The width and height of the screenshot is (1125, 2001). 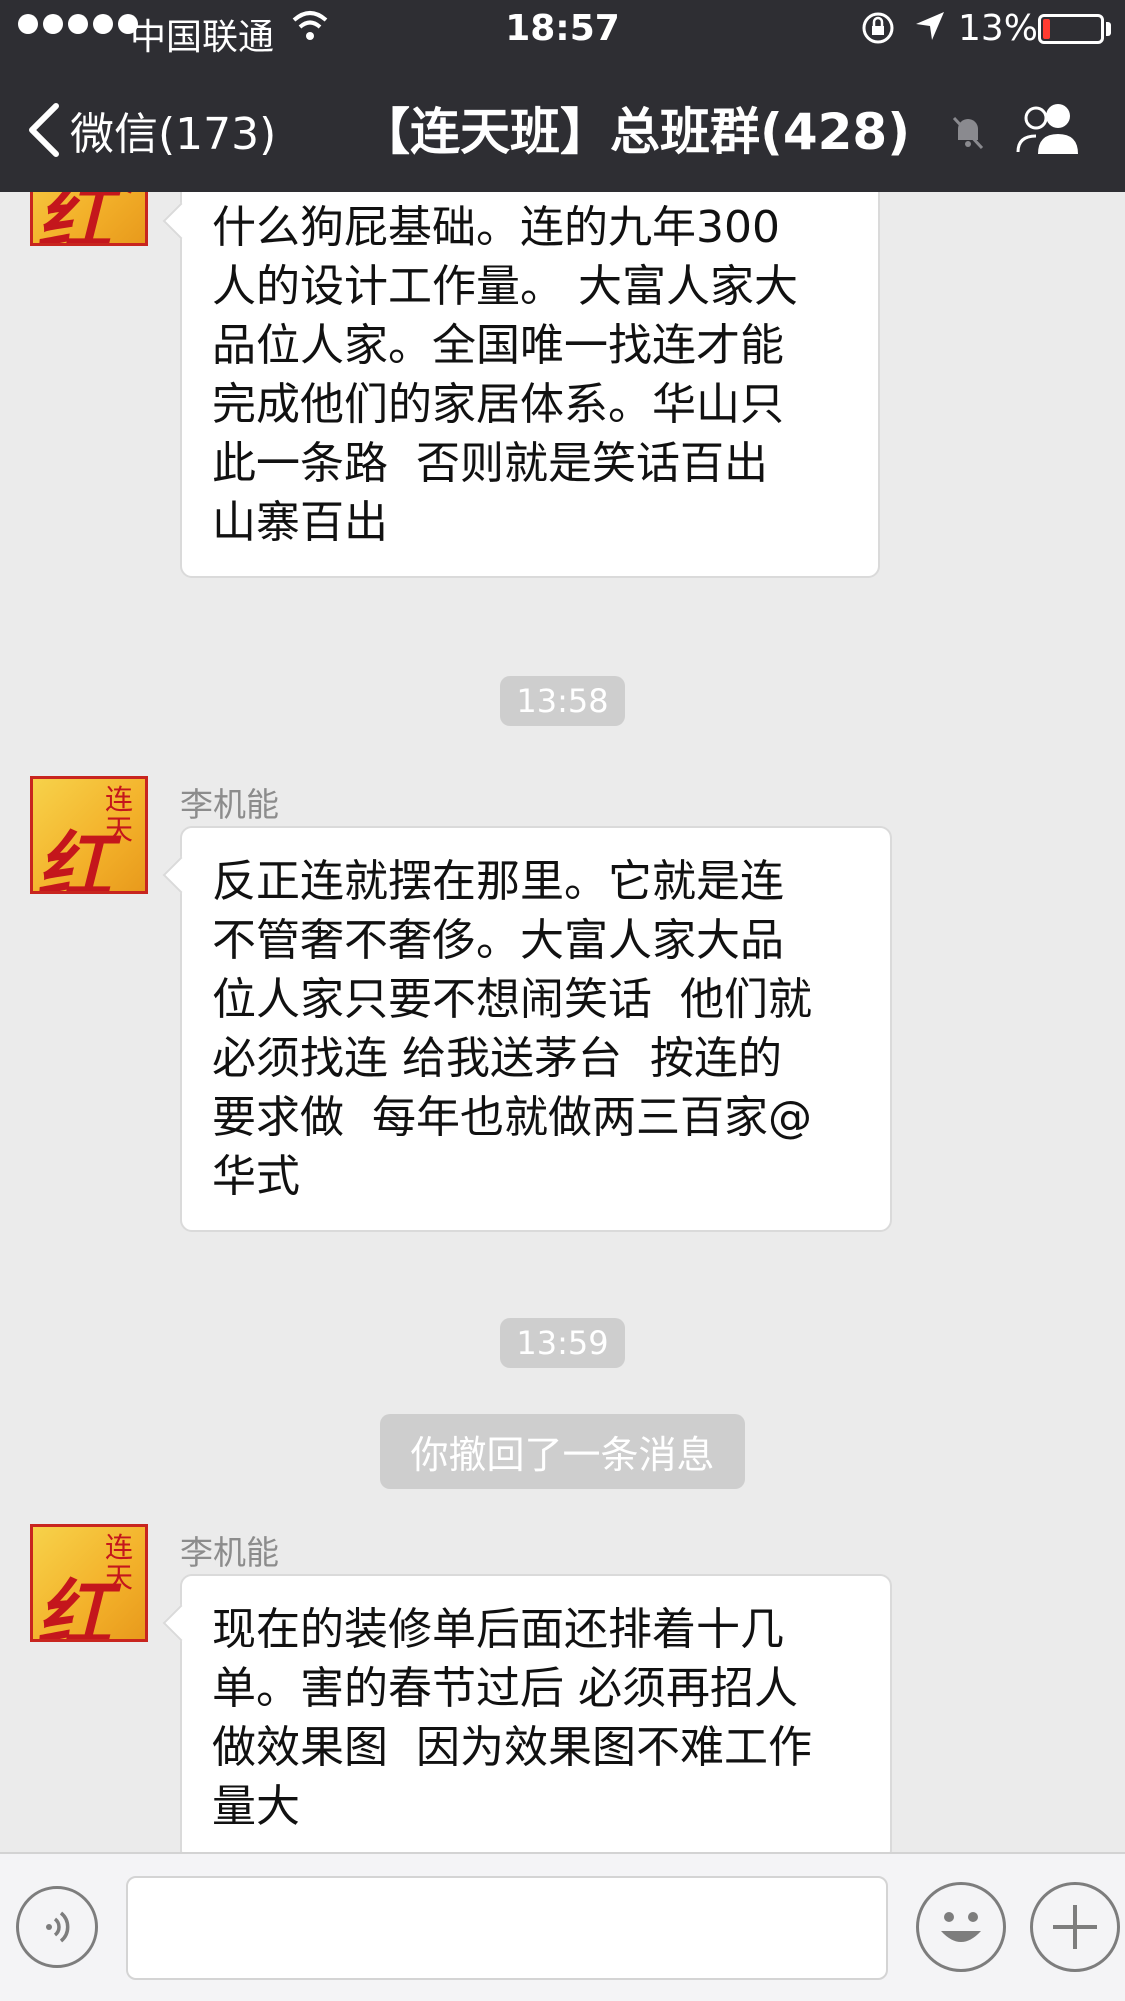 I want to click on system-message: 你撤回了一条消息, so click(x=562, y=1451).